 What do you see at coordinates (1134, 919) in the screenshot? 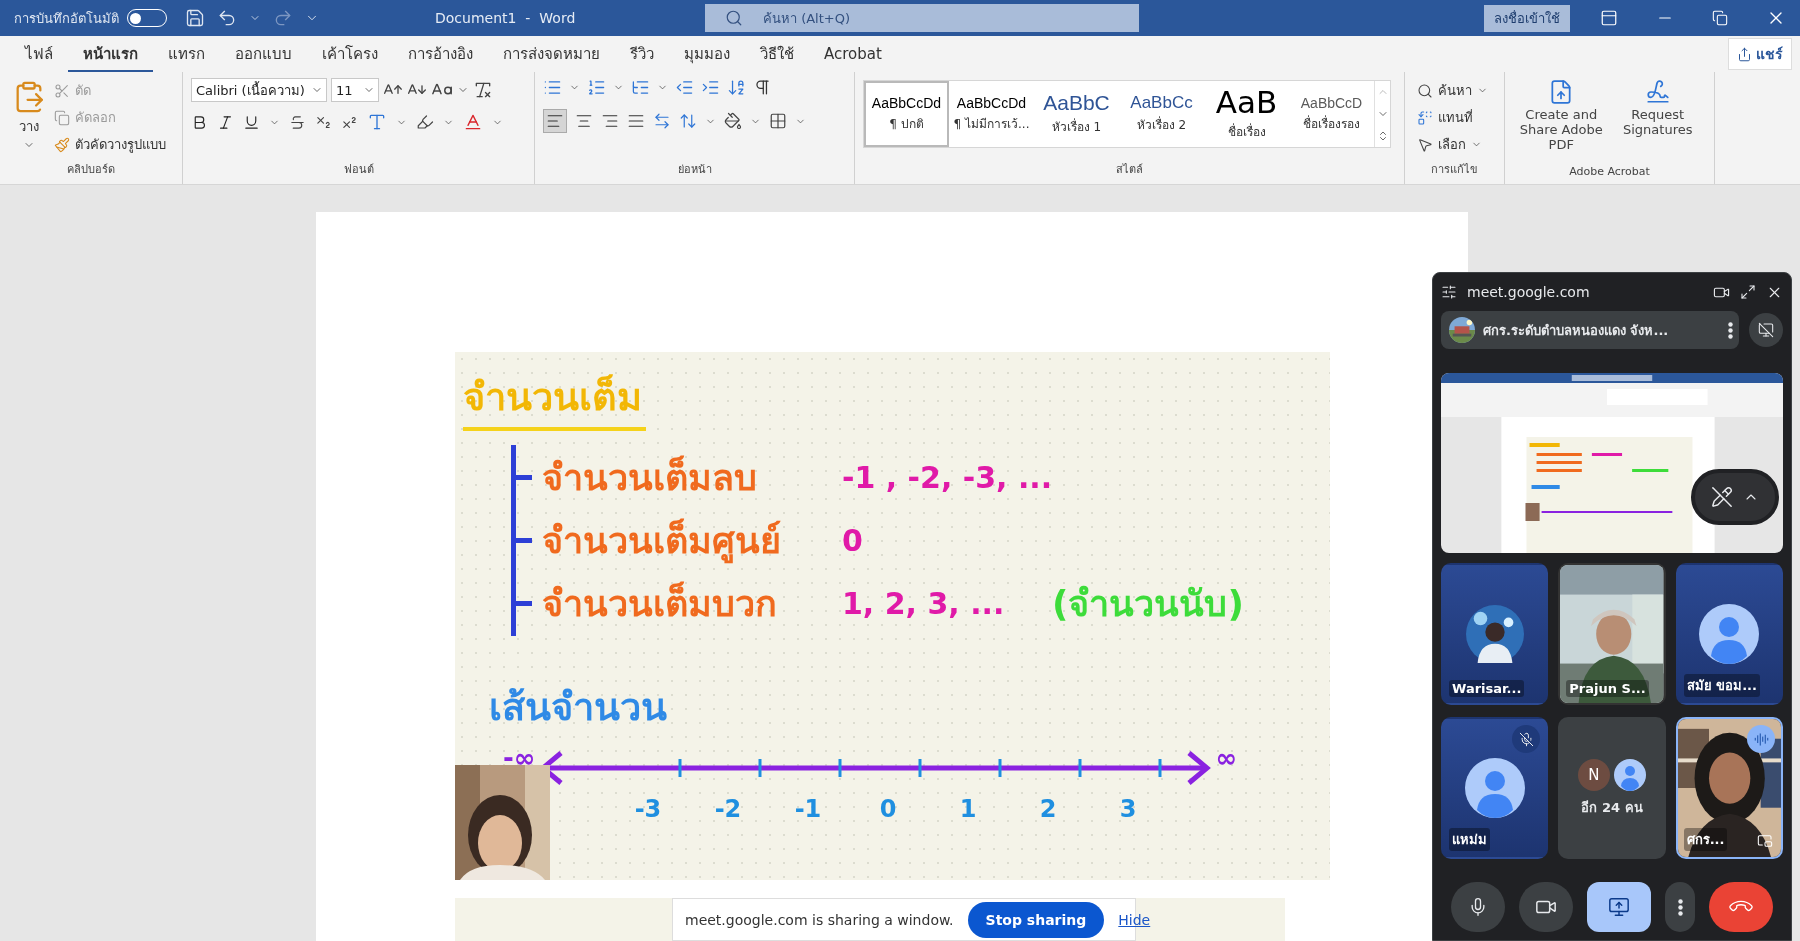
I see `hide-link: Hide` at bounding box center [1134, 919].